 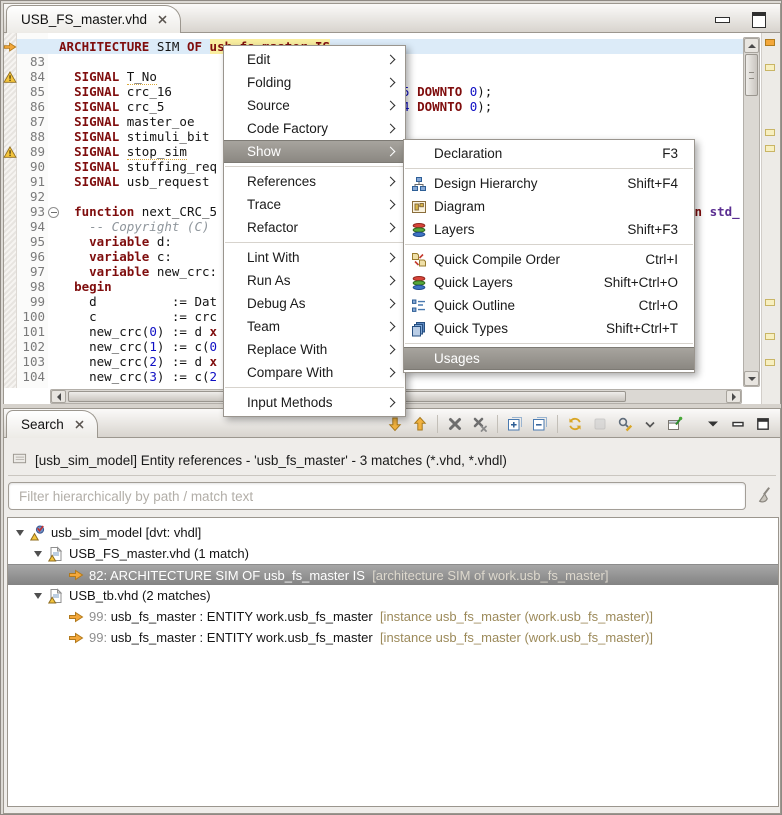 What do you see at coordinates (549, 259) in the screenshot?
I see `menu-item-quick-compile-order: Quick Compile Order Ctrl+I` at bounding box center [549, 259].